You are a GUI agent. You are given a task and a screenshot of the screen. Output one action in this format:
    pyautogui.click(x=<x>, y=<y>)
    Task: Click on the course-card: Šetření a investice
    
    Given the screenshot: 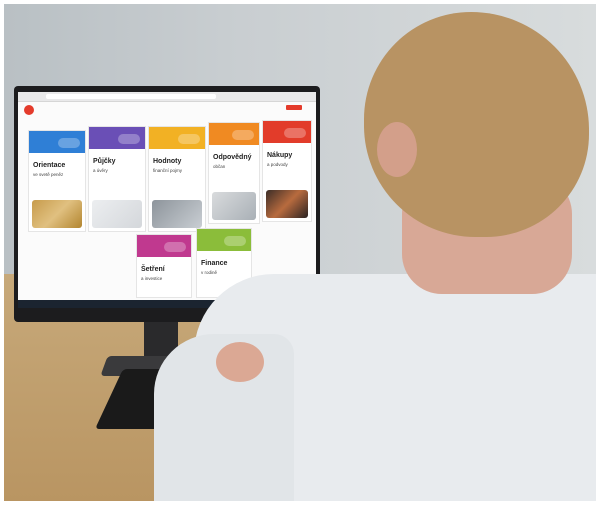 What is the action you would take?
    pyautogui.click(x=164, y=266)
    